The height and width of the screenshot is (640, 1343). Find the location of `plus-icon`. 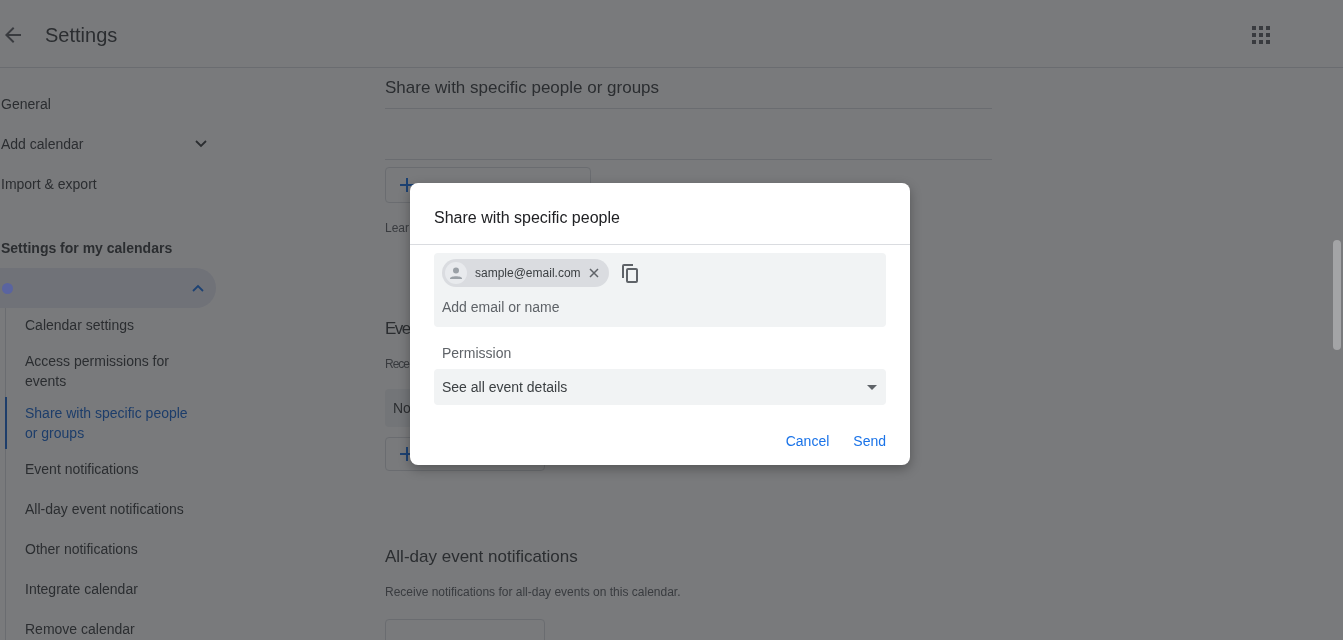

plus-icon is located at coordinates (407, 185).